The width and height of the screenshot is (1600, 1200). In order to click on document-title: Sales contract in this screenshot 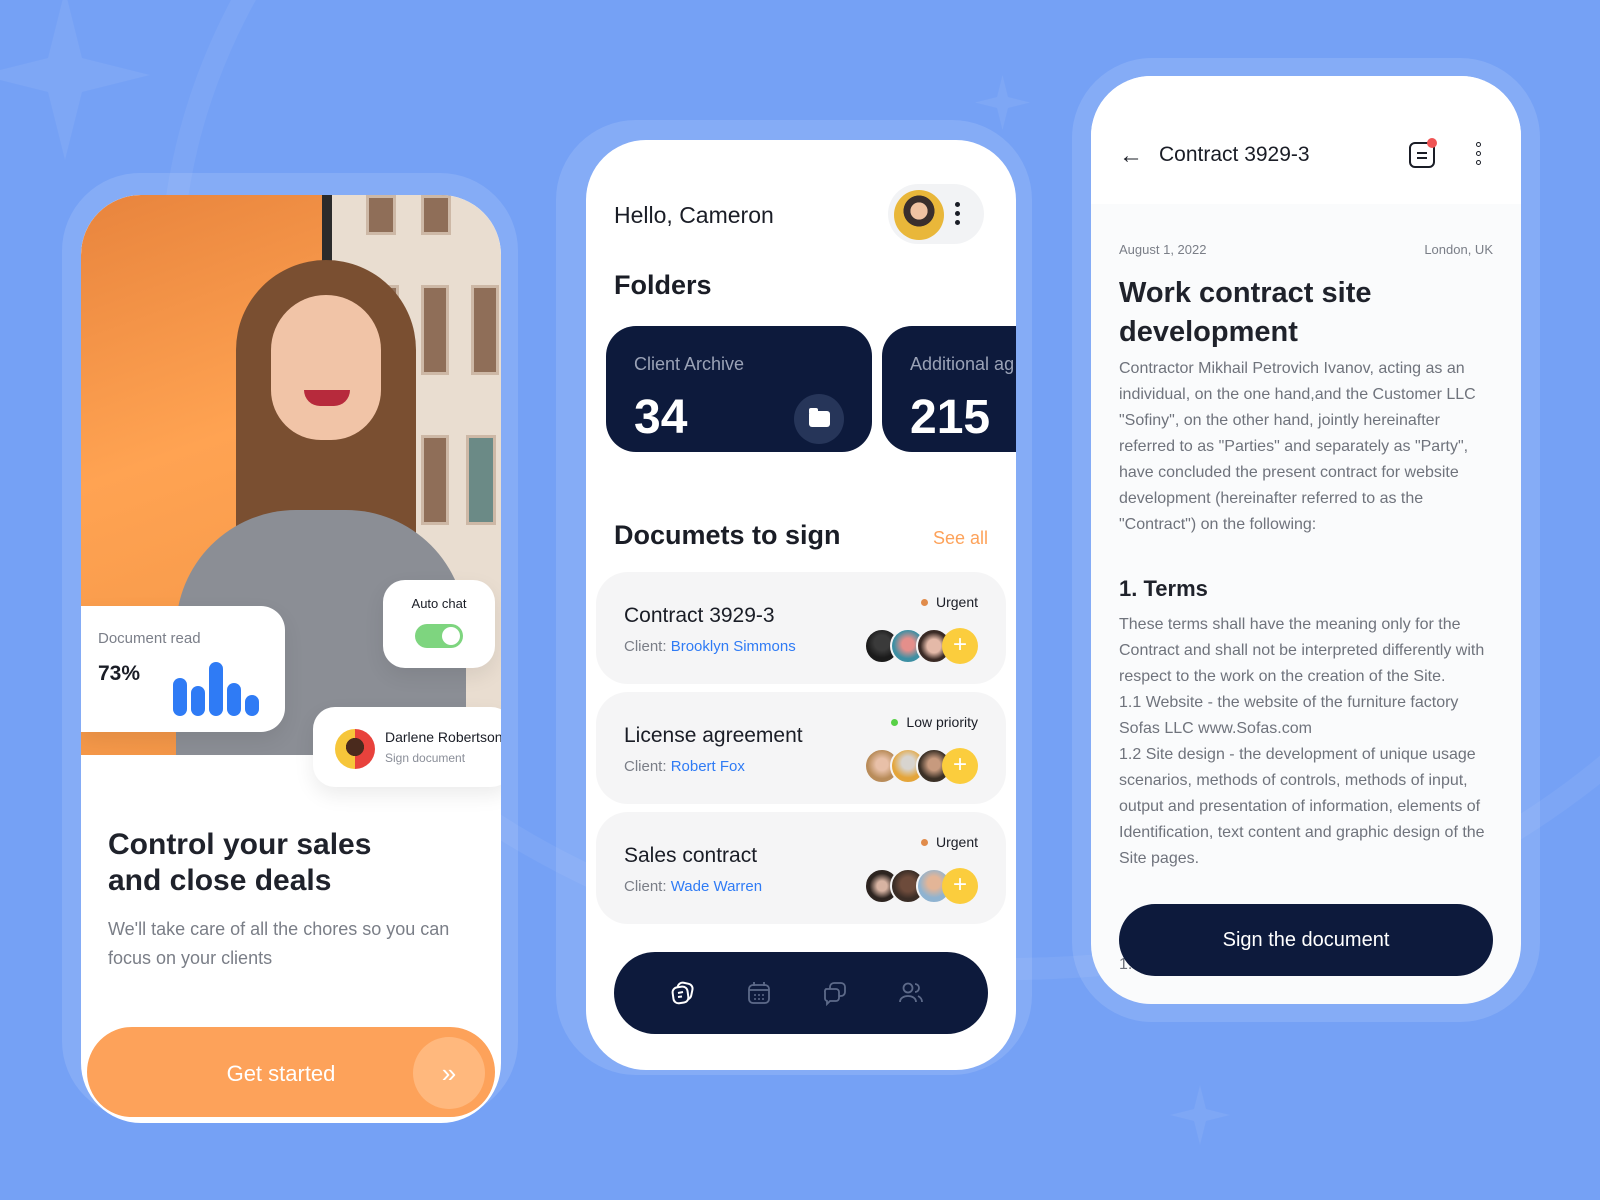, I will do `click(691, 855)`.